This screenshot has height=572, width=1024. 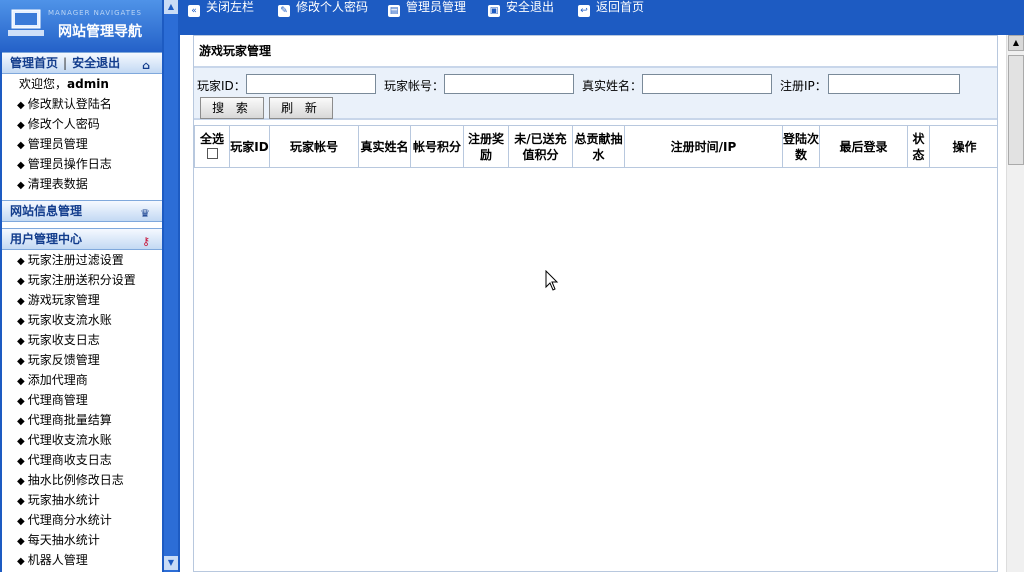 I want to click on logo-banner: MANAGER NAVIGATES 网站管理导航, so click(x=90, y=26).